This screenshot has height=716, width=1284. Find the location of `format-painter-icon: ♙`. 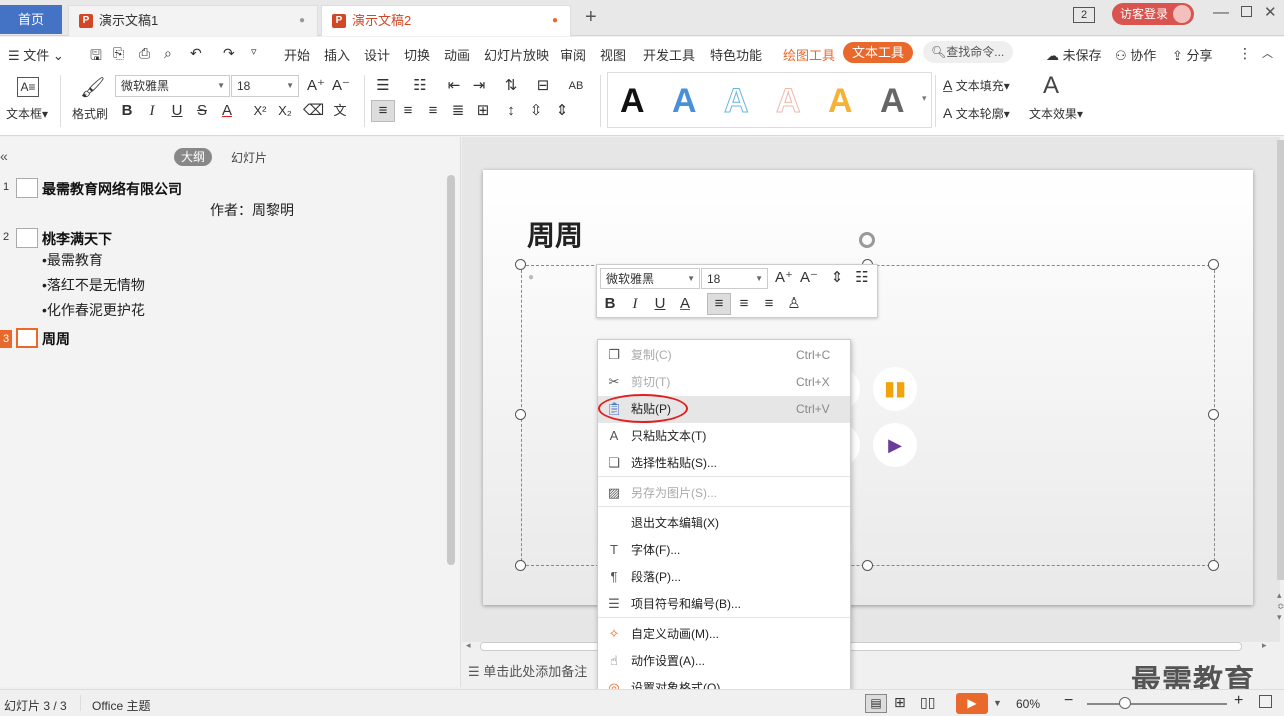

format-painter-icon: ♙ is located at coordinates (794, 304).